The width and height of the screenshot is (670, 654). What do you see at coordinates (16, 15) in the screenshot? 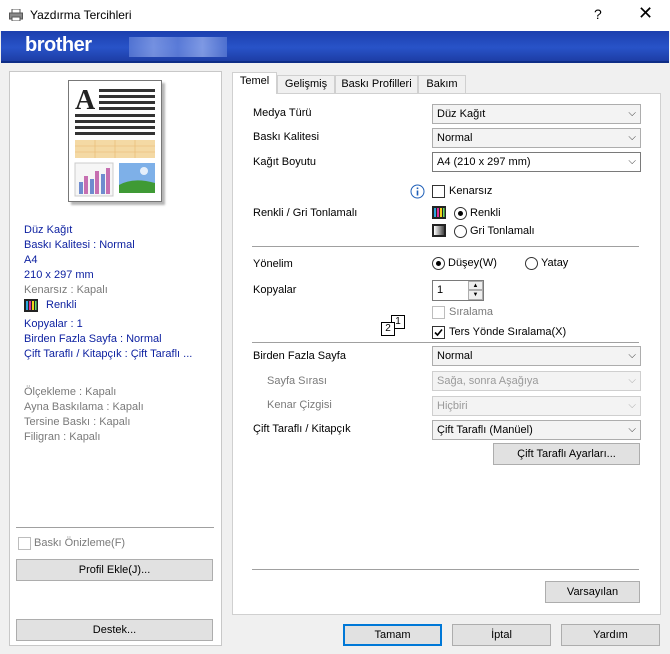
I see `printer-icon` at bounding box center [16, 15].